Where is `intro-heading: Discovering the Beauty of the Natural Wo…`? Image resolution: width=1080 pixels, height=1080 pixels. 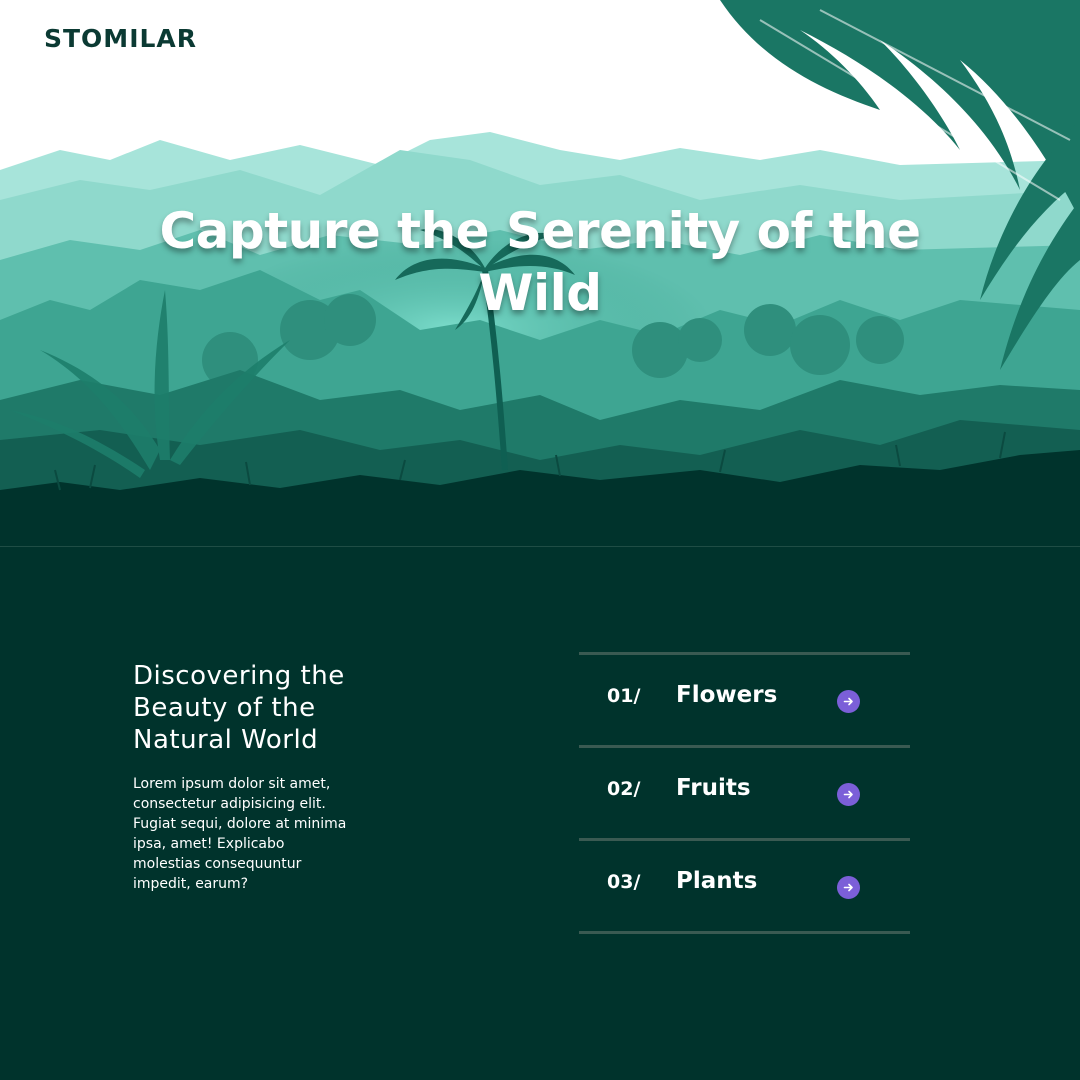
intro-heading: Discovering the Beauty of the Natural Wo… is located at coordinates (239, 708).